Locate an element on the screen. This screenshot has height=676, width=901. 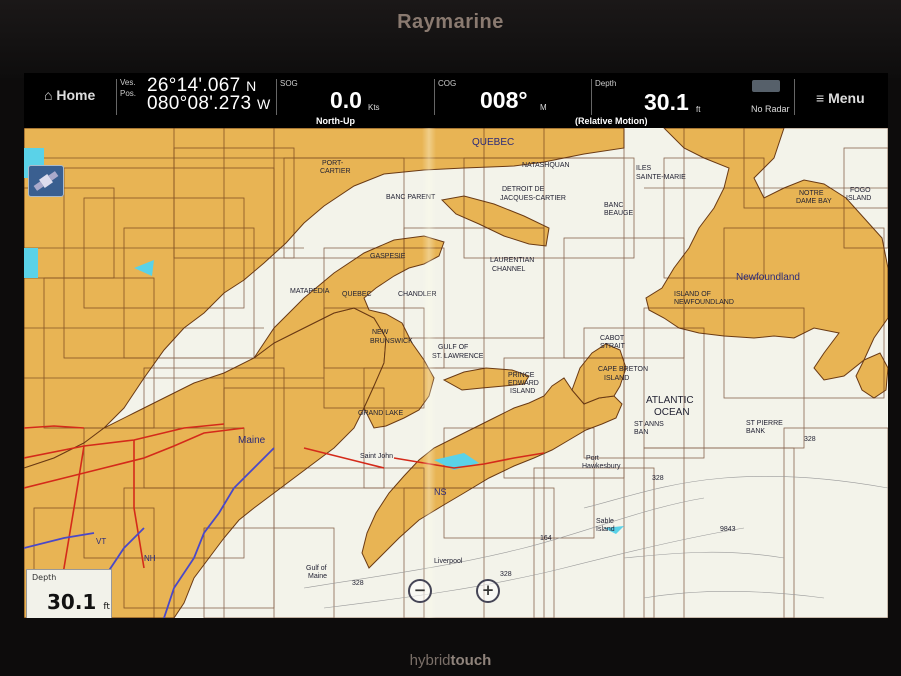
label-port-cartier: PORT- is located at coordinates (333, 163).